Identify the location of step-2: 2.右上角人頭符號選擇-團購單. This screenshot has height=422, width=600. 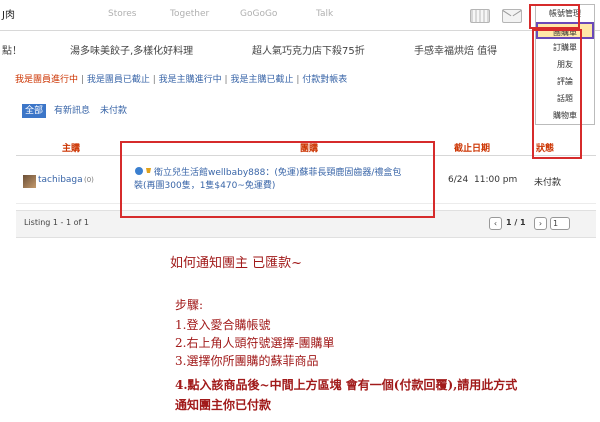
(255, 343).